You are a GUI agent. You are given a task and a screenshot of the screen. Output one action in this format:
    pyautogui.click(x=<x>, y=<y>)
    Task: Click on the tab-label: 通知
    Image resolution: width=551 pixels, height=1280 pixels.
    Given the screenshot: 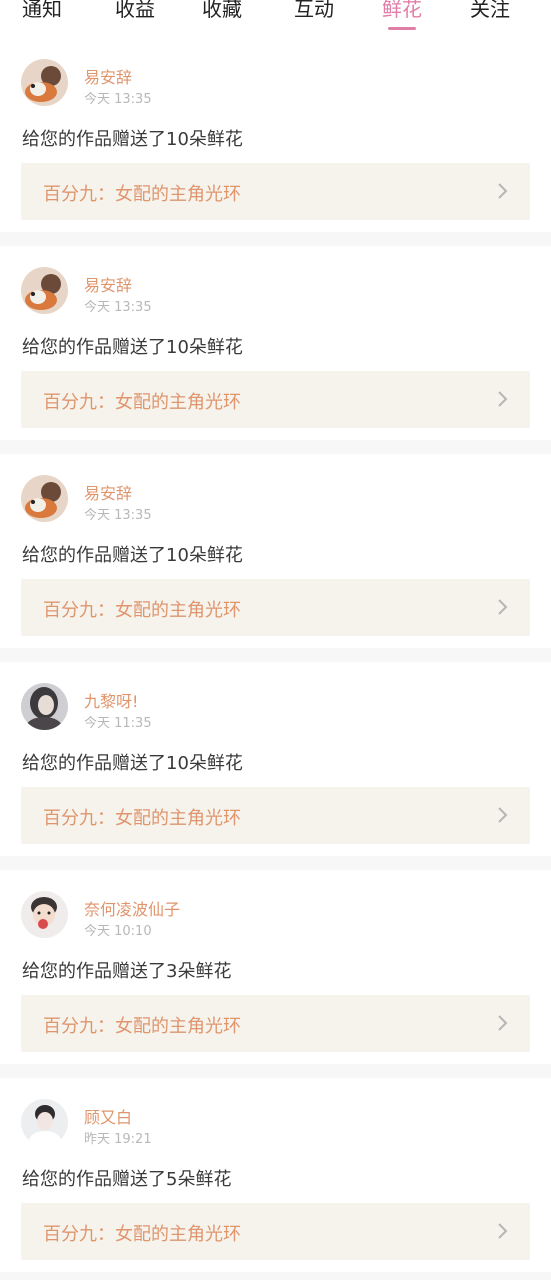 What is the action you would take?
    pyautogui.click(x=42, y=10)
    